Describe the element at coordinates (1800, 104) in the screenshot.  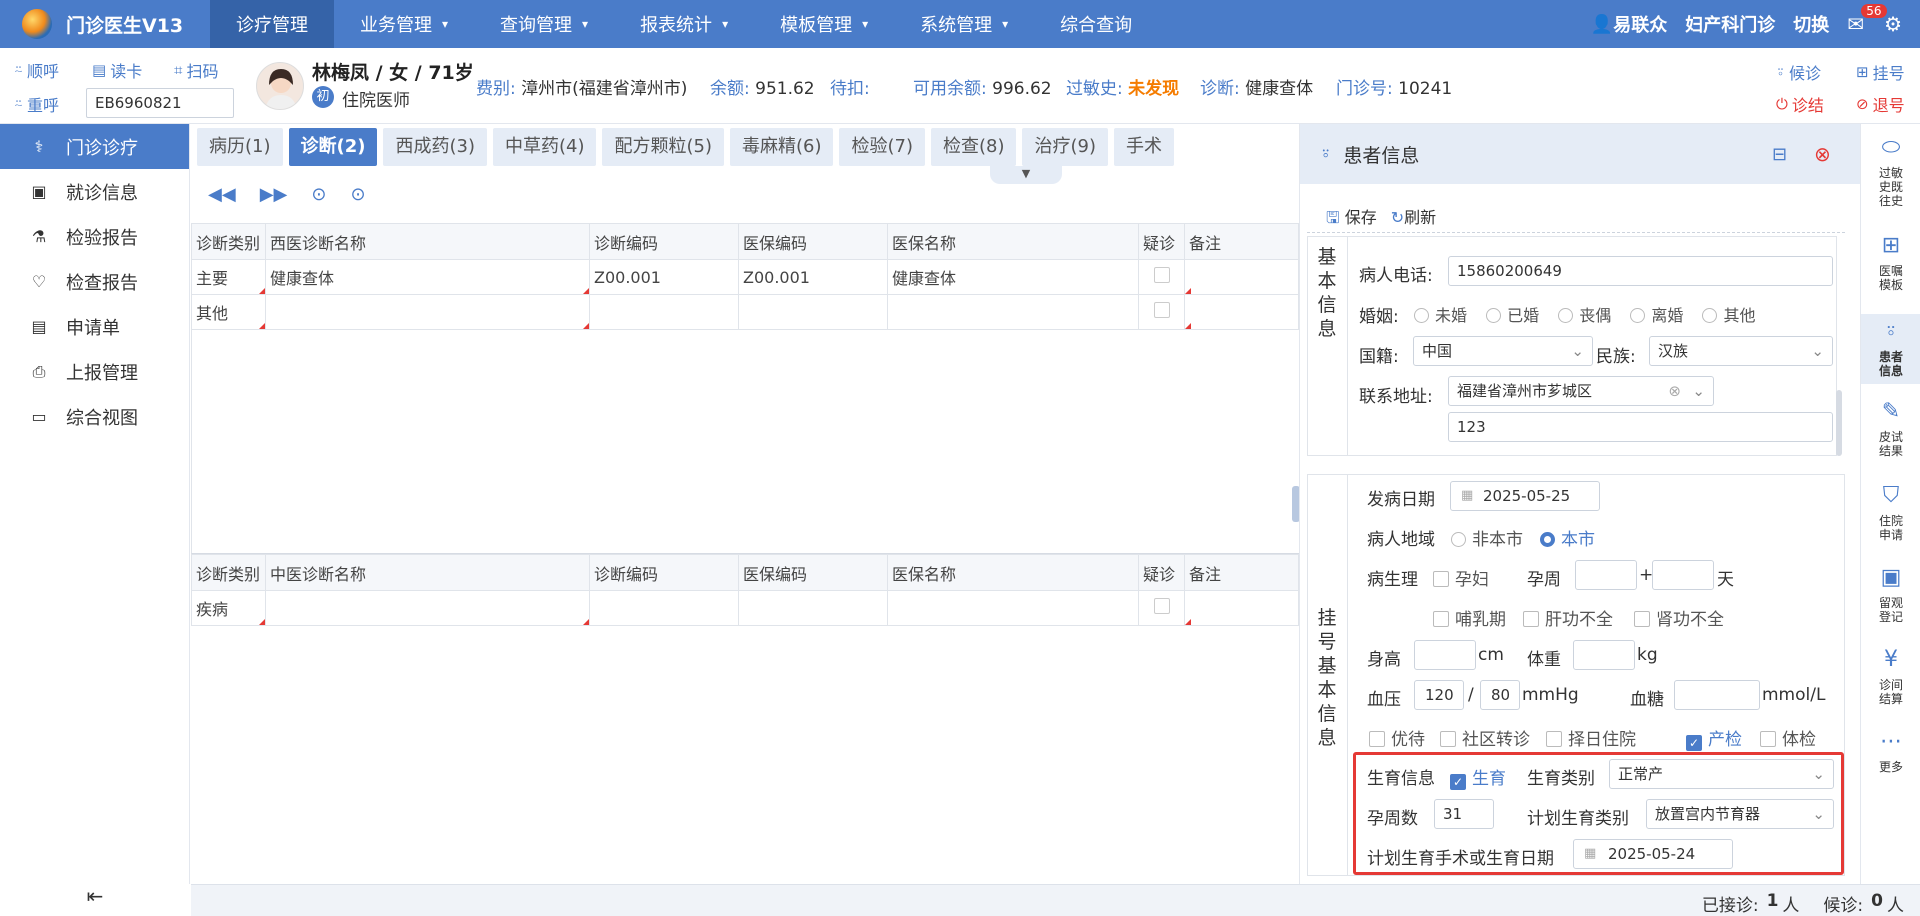
I see `finish-visit-button: ⏻ 诊结` at that location.